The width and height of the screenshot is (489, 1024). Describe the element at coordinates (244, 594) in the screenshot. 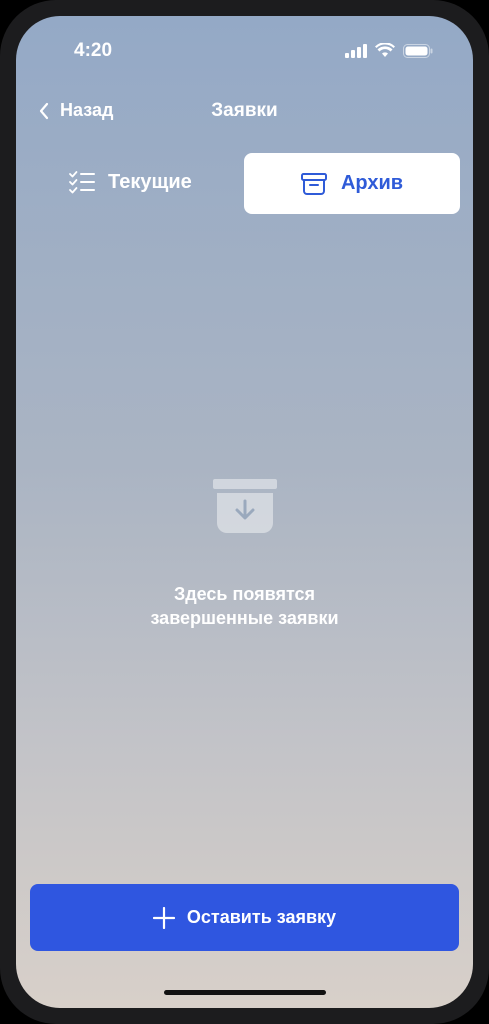

I see `empty-state-line-1: Здесь появятся` at that location.